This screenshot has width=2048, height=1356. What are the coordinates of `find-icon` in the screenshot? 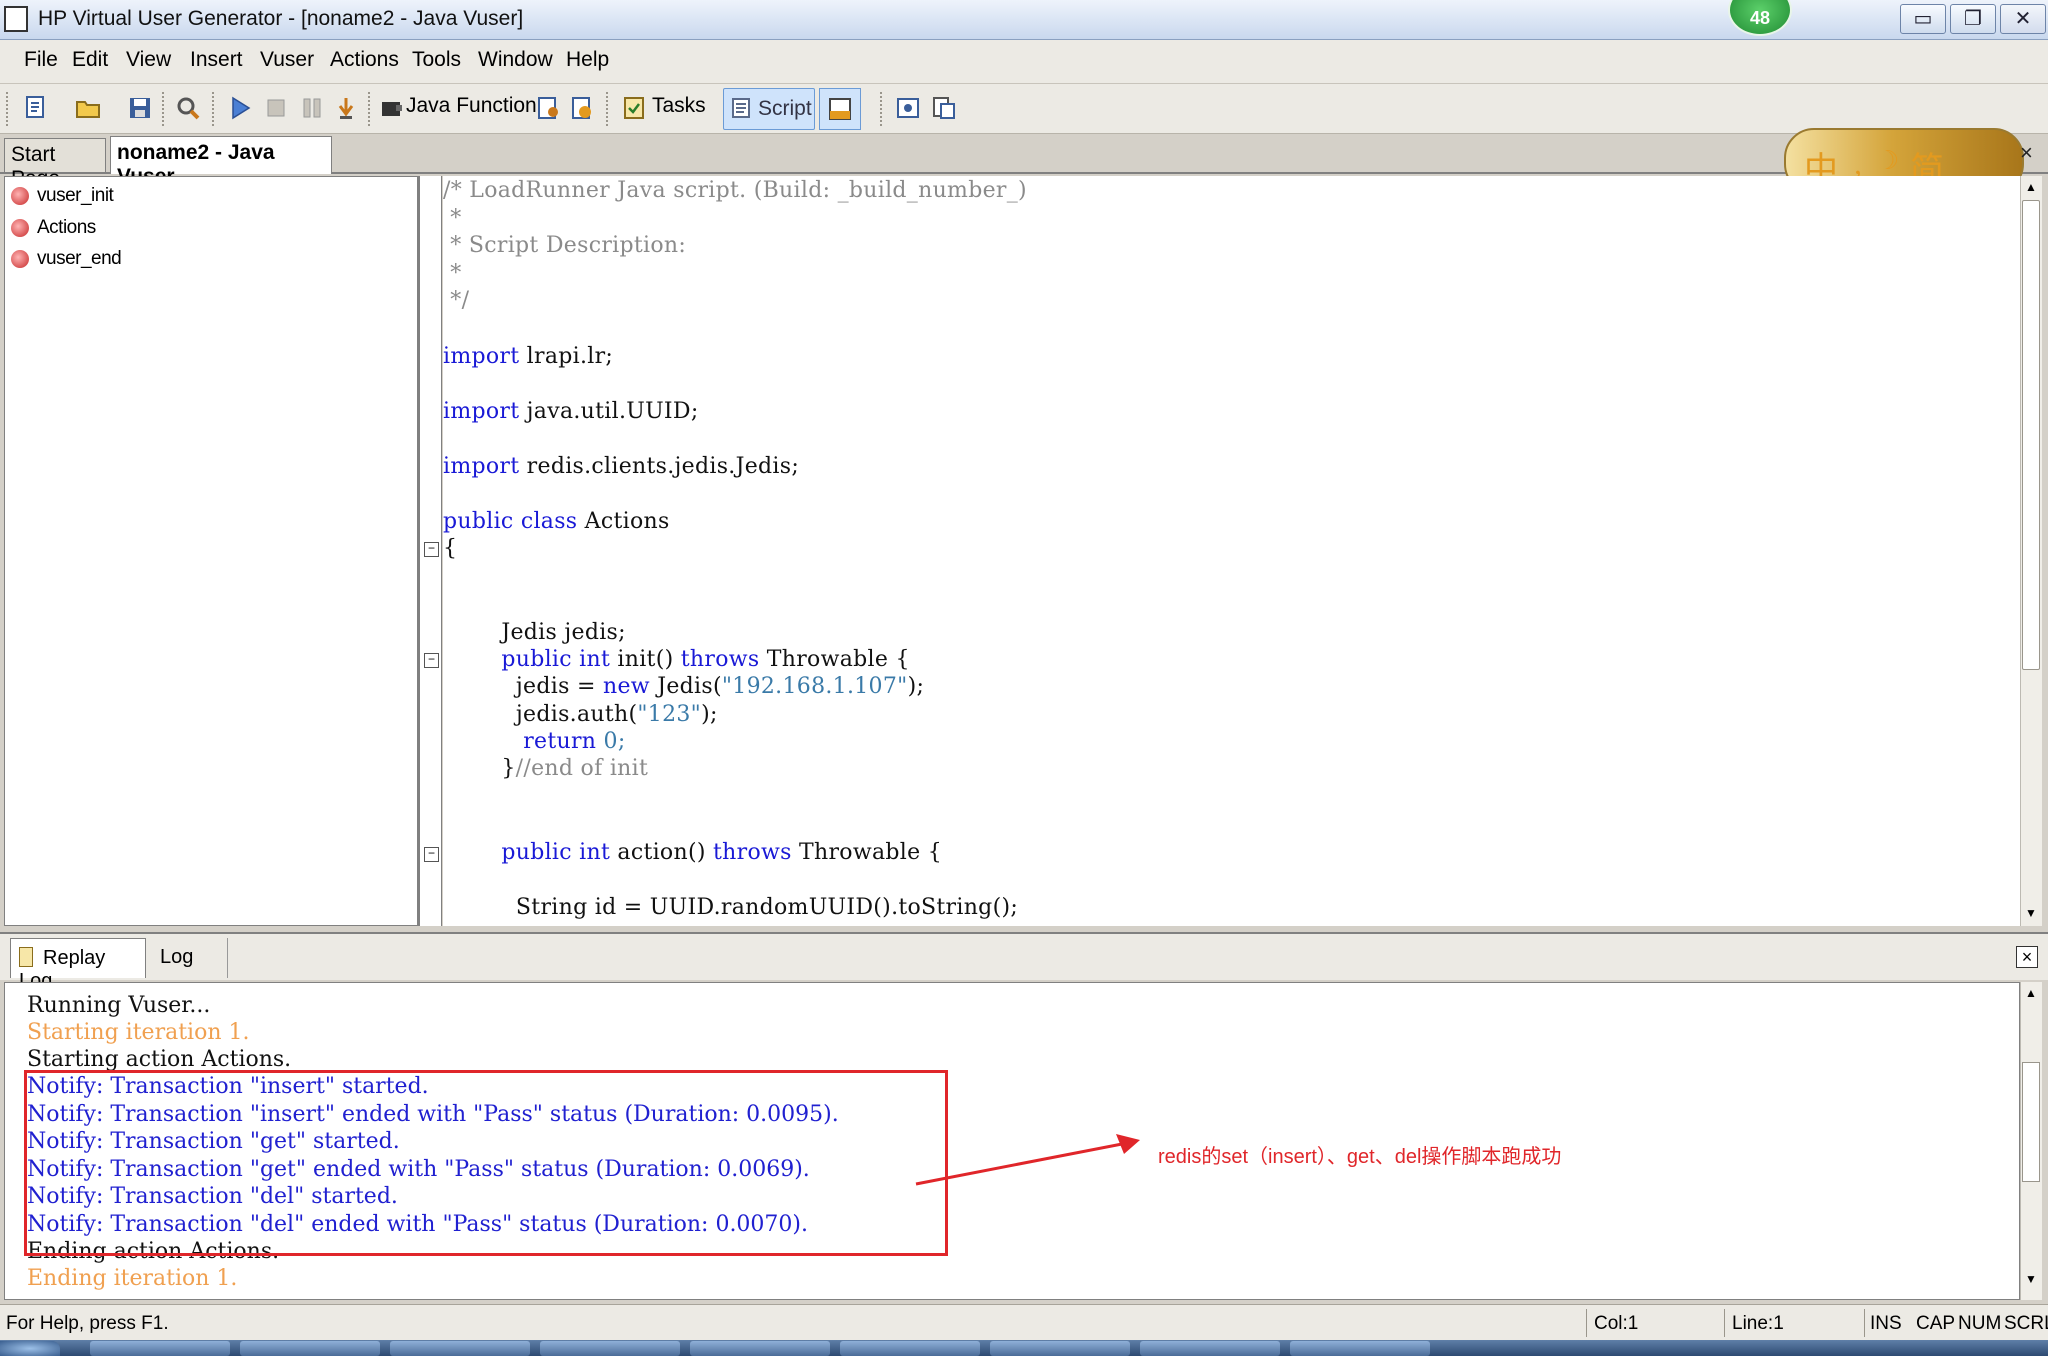 It's located at (188, 108).